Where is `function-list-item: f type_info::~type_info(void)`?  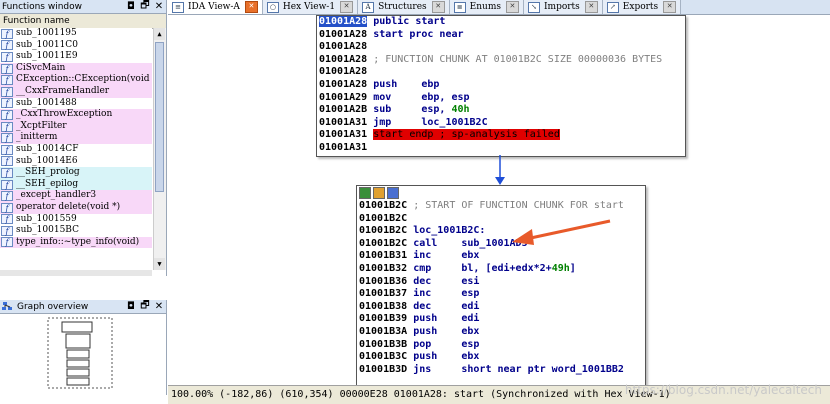 function-list-item: f type_info::~type_info(void) is located at coordinates (76, 242).